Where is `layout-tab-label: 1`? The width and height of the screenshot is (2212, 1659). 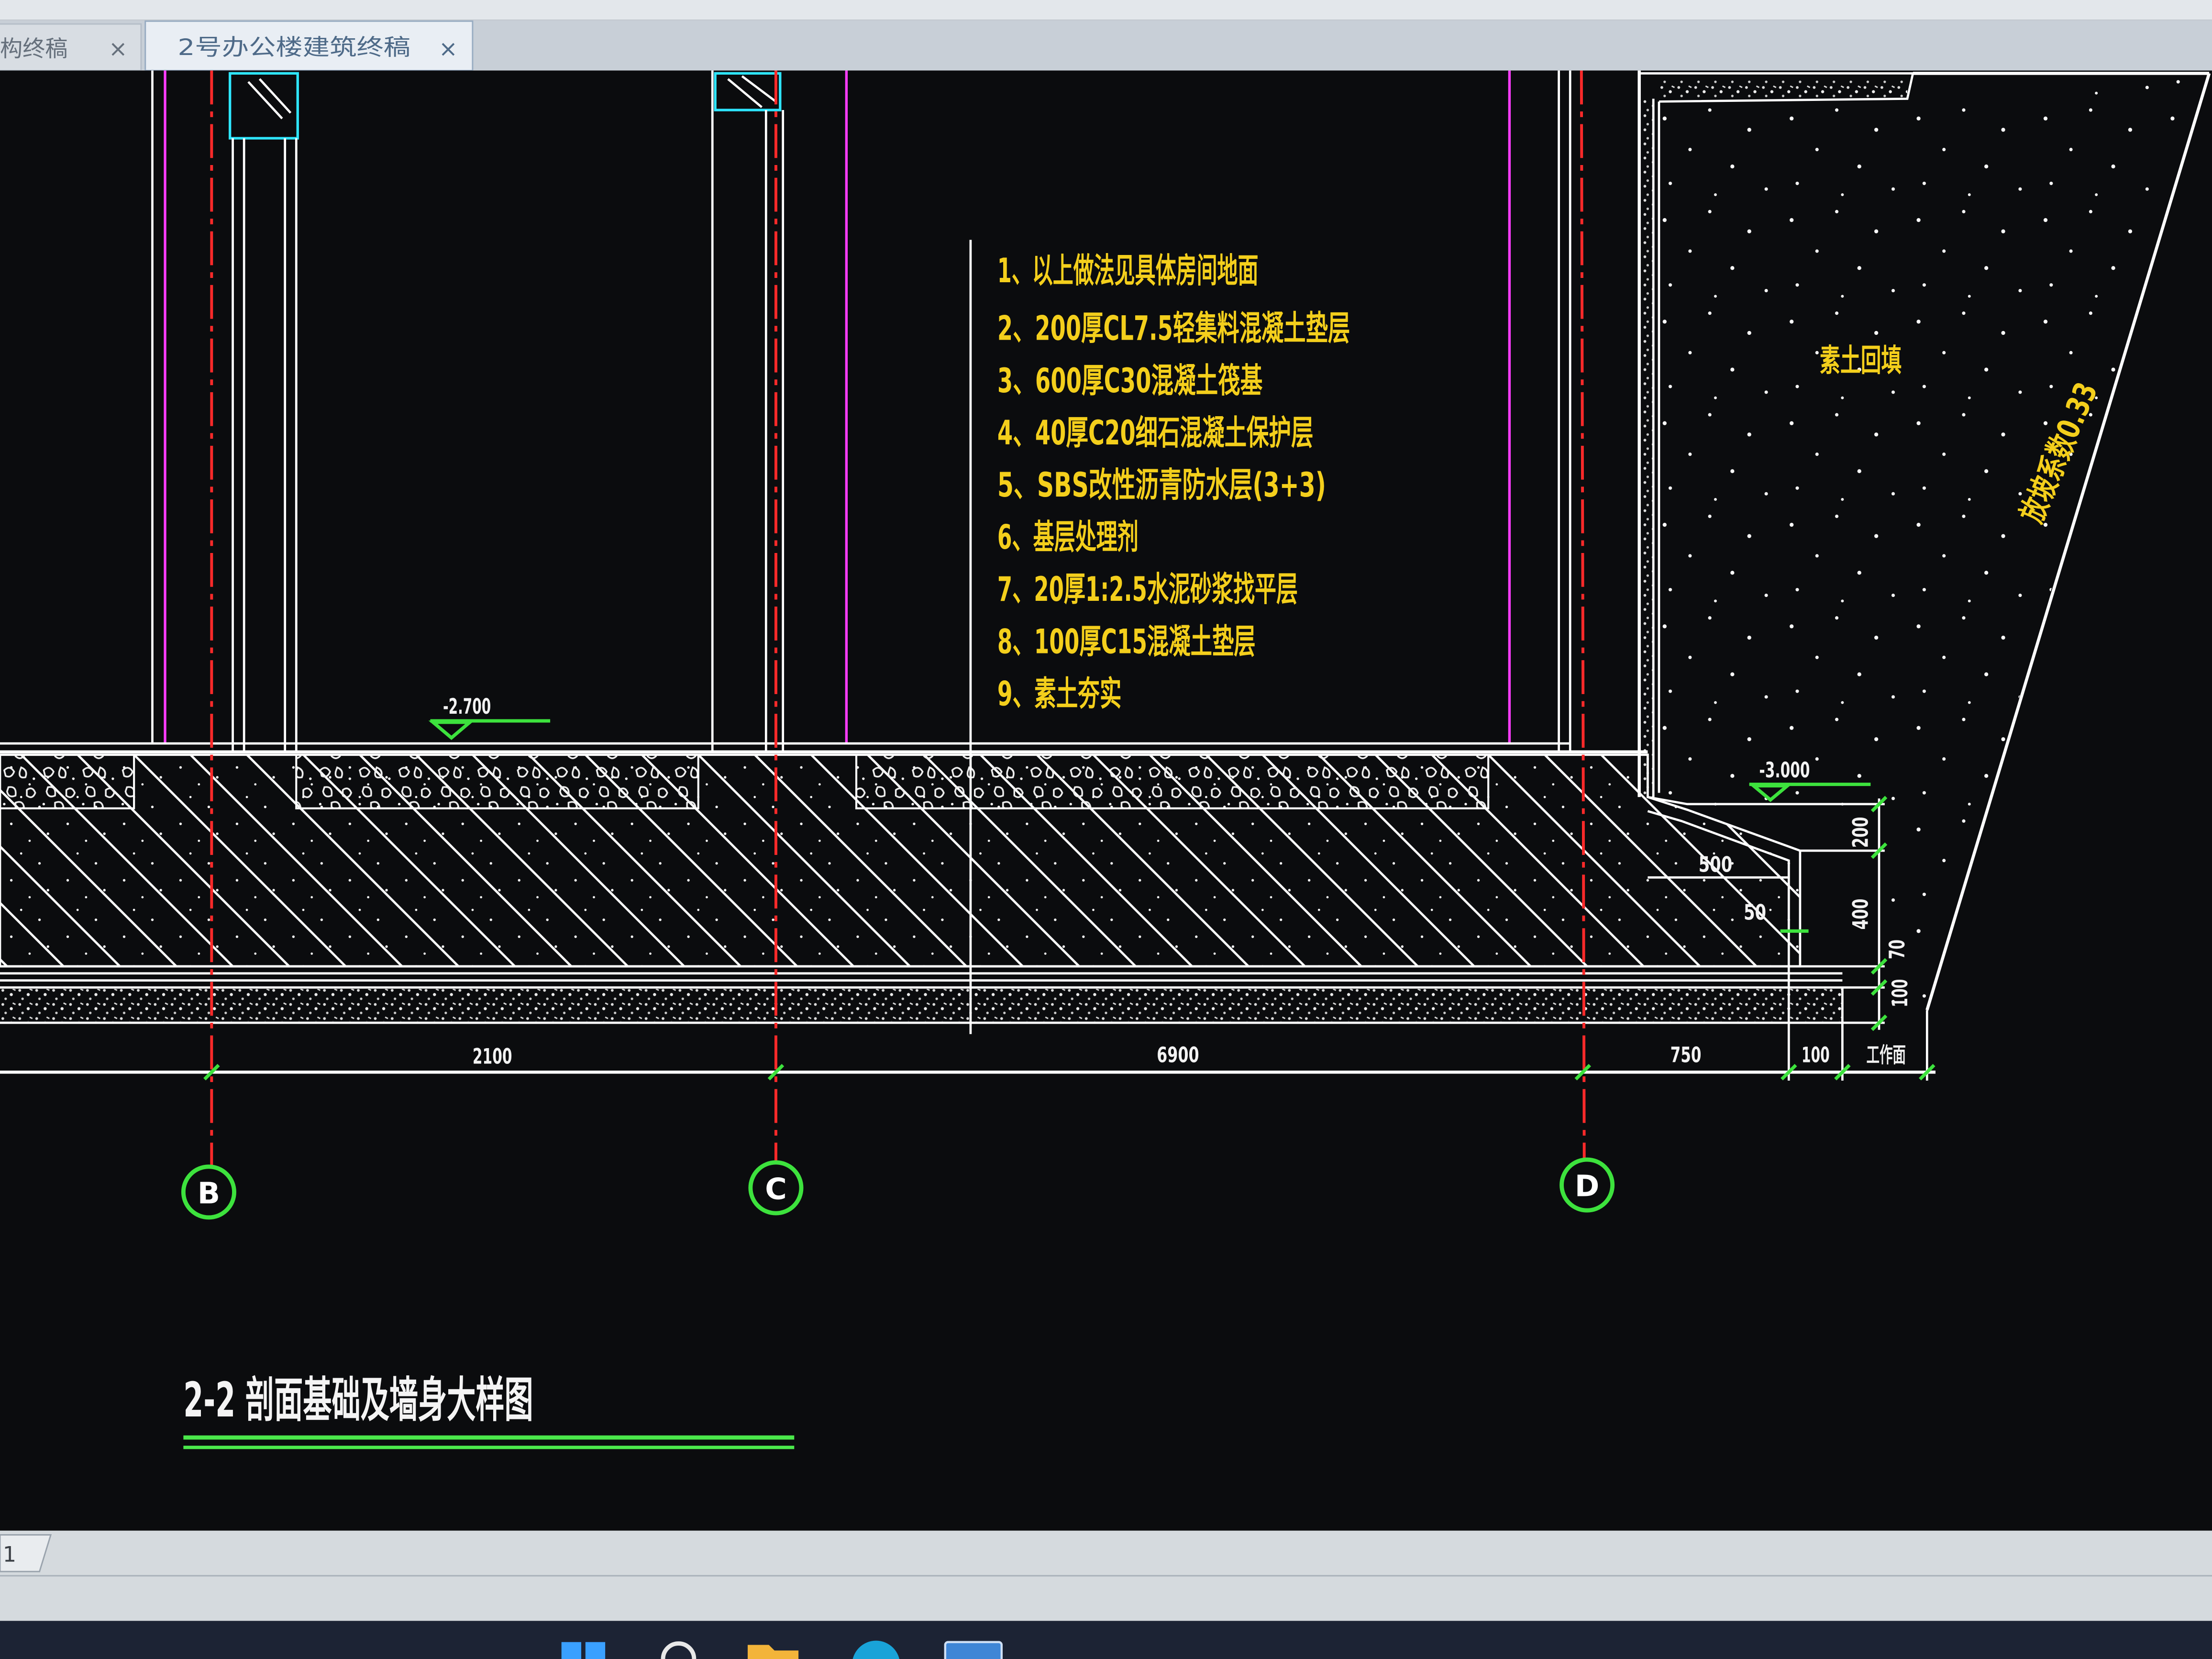 layout-tab-label: 1 is located at coordinates (9, 1555).